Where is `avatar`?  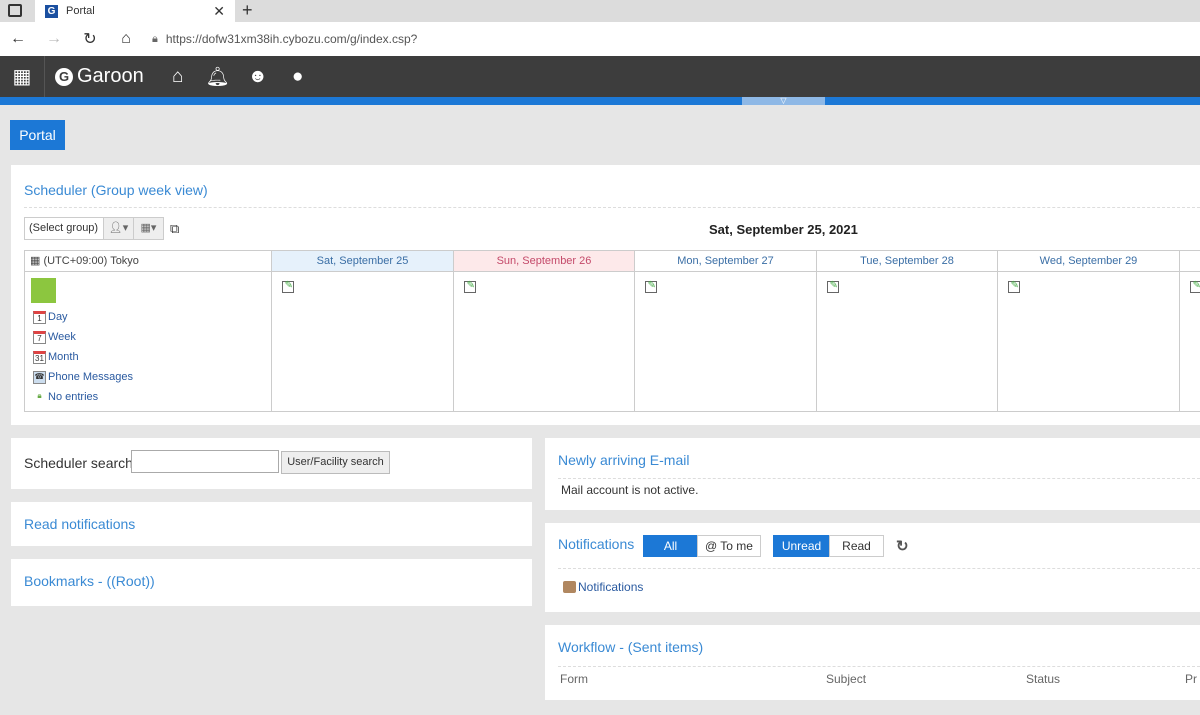 avatar is located at coordinates (43, 290).